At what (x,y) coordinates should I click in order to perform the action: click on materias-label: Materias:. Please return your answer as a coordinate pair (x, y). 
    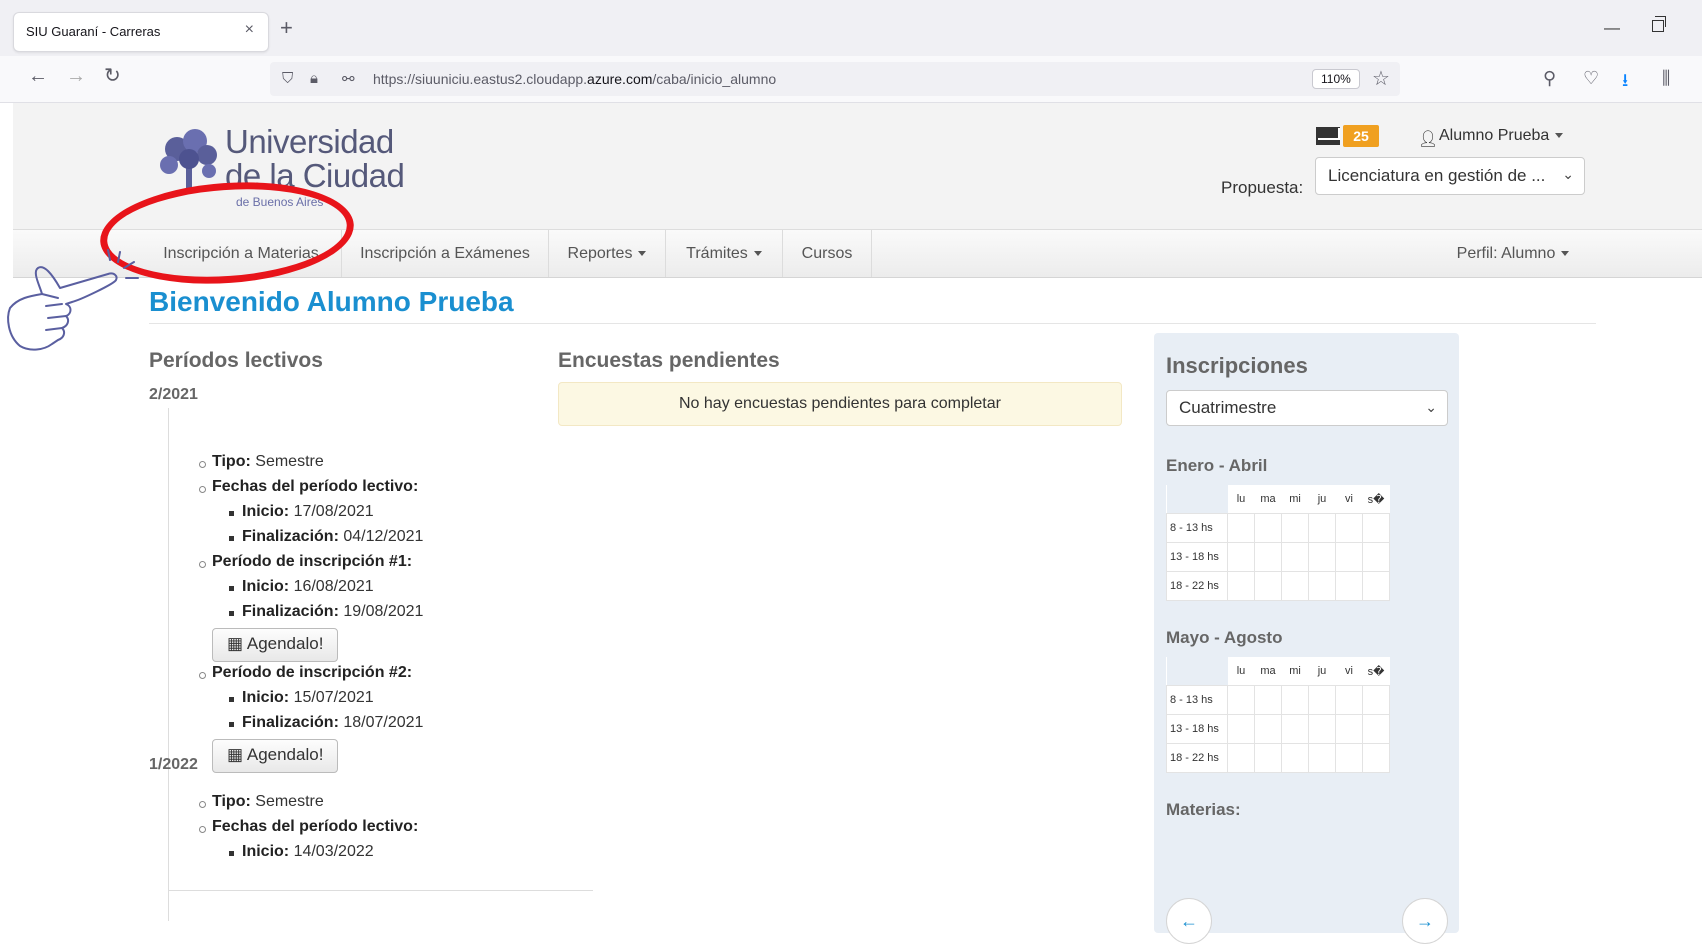
    Looking at the image, I should click on (1203, 809).